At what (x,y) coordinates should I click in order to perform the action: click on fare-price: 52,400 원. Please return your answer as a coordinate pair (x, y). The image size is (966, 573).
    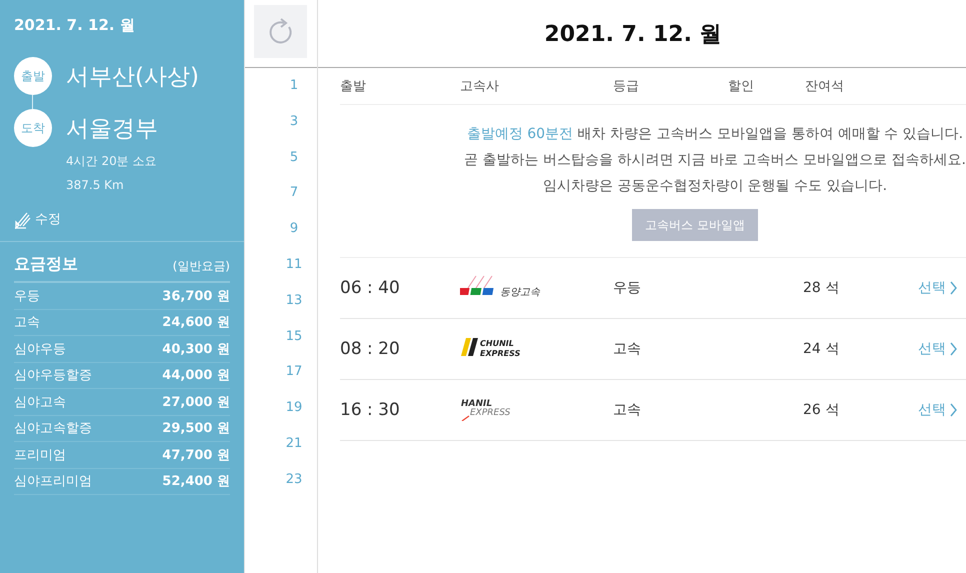
    Looking at the image, I should click on (196, 481).